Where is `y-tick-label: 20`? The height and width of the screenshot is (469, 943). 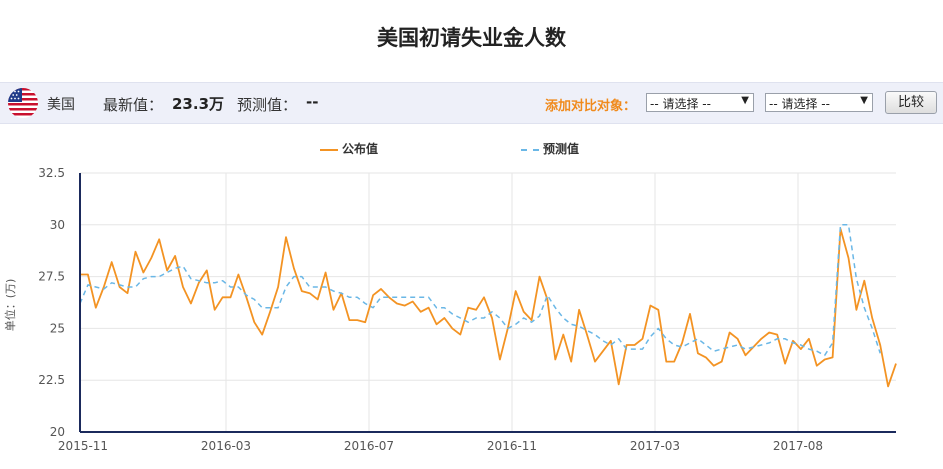
y-tick-label: 20 is located at coordinates (57, 432).